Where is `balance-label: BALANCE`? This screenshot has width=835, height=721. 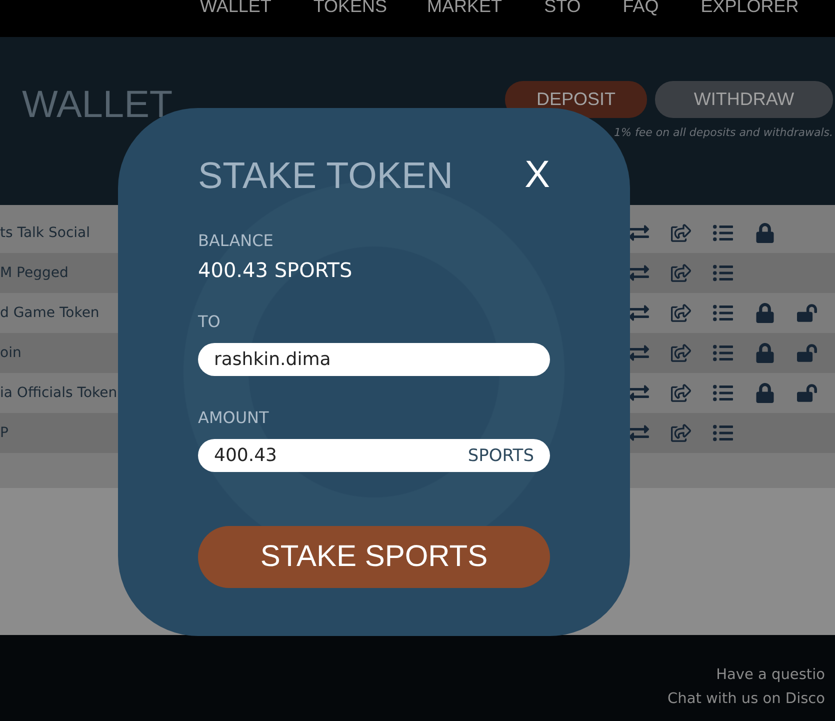
balance-label: BALANCE is located at coordinates (236, 240).